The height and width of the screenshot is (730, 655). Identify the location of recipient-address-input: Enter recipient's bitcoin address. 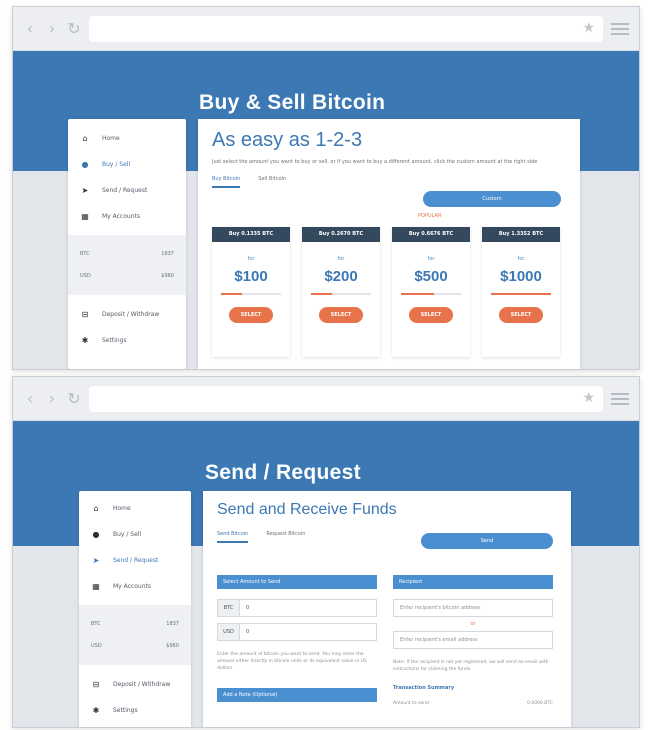
(473, 608).